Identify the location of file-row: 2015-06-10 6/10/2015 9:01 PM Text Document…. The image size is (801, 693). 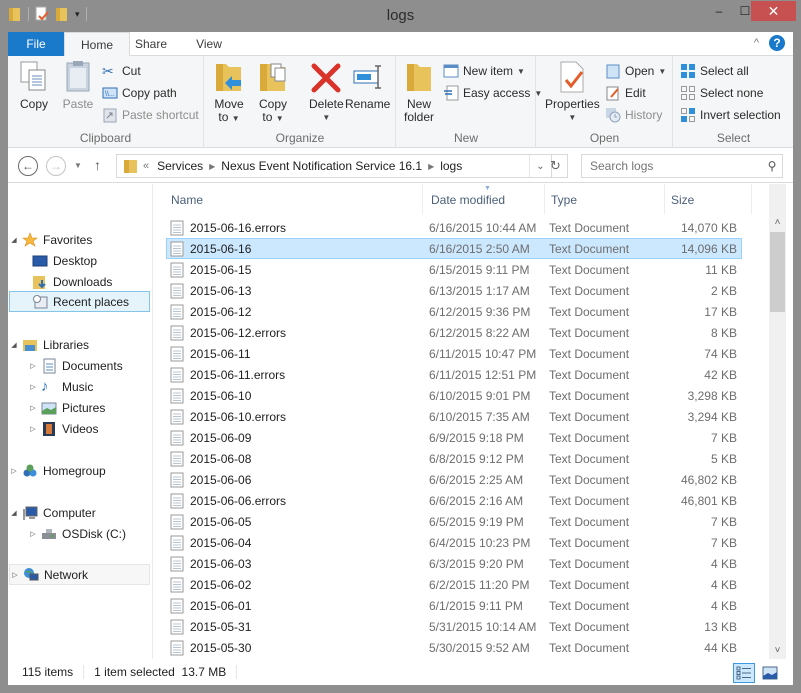
(454, 395).